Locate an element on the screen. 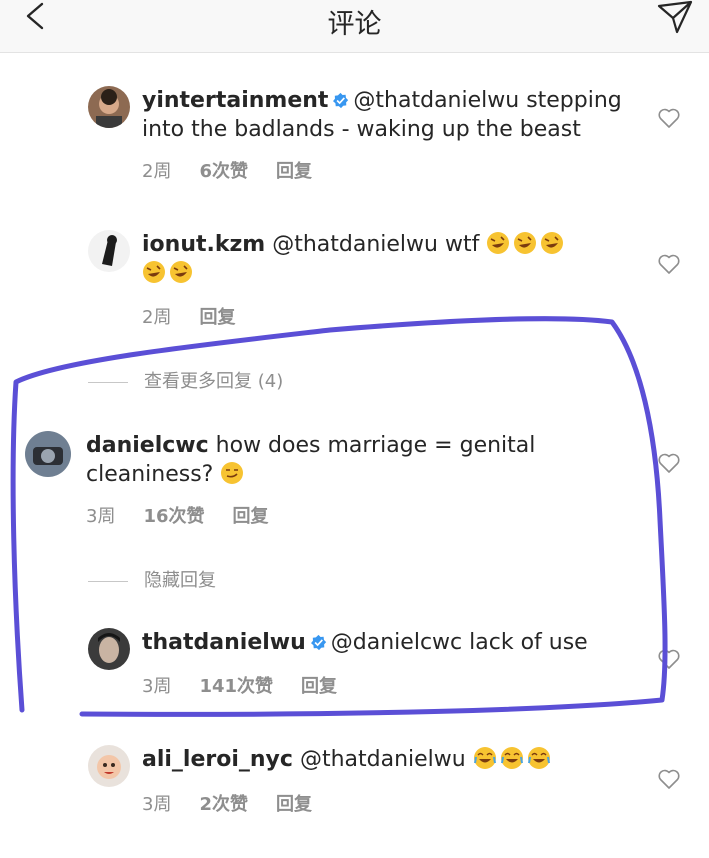 The width and height of the screenshot is (709, 858). comment-meta: 3周 16次赞 回复 is located at coordinates (191, 515).